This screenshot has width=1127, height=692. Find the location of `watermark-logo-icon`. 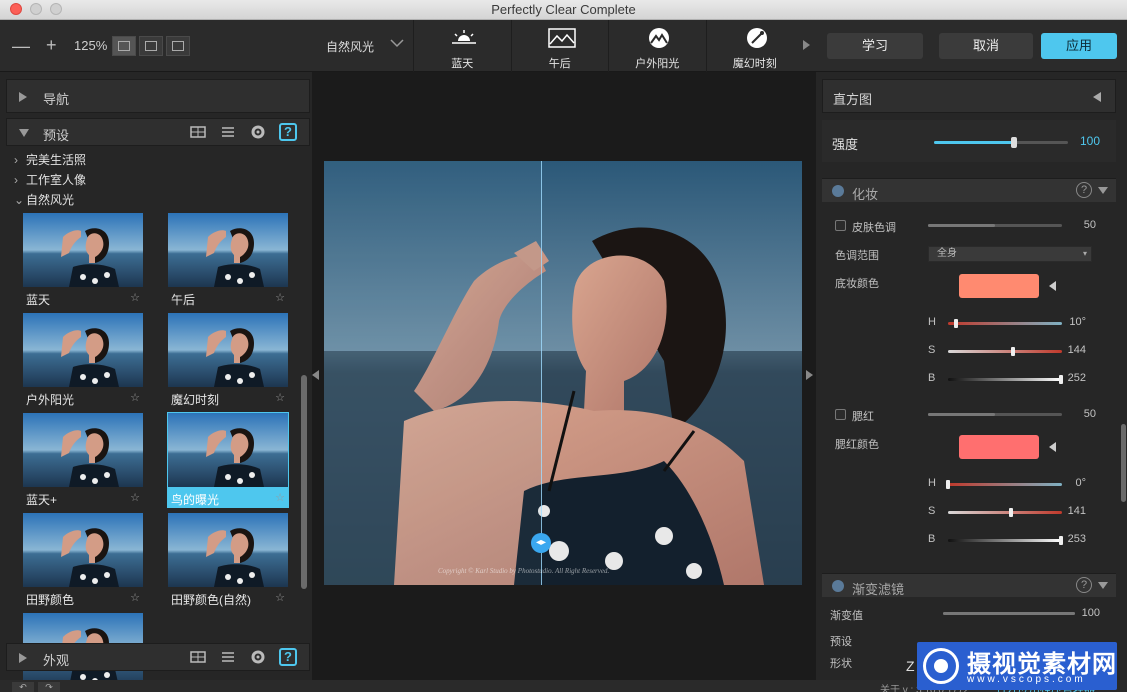

watermark-logo-icon is located at coordinates (941, 666).